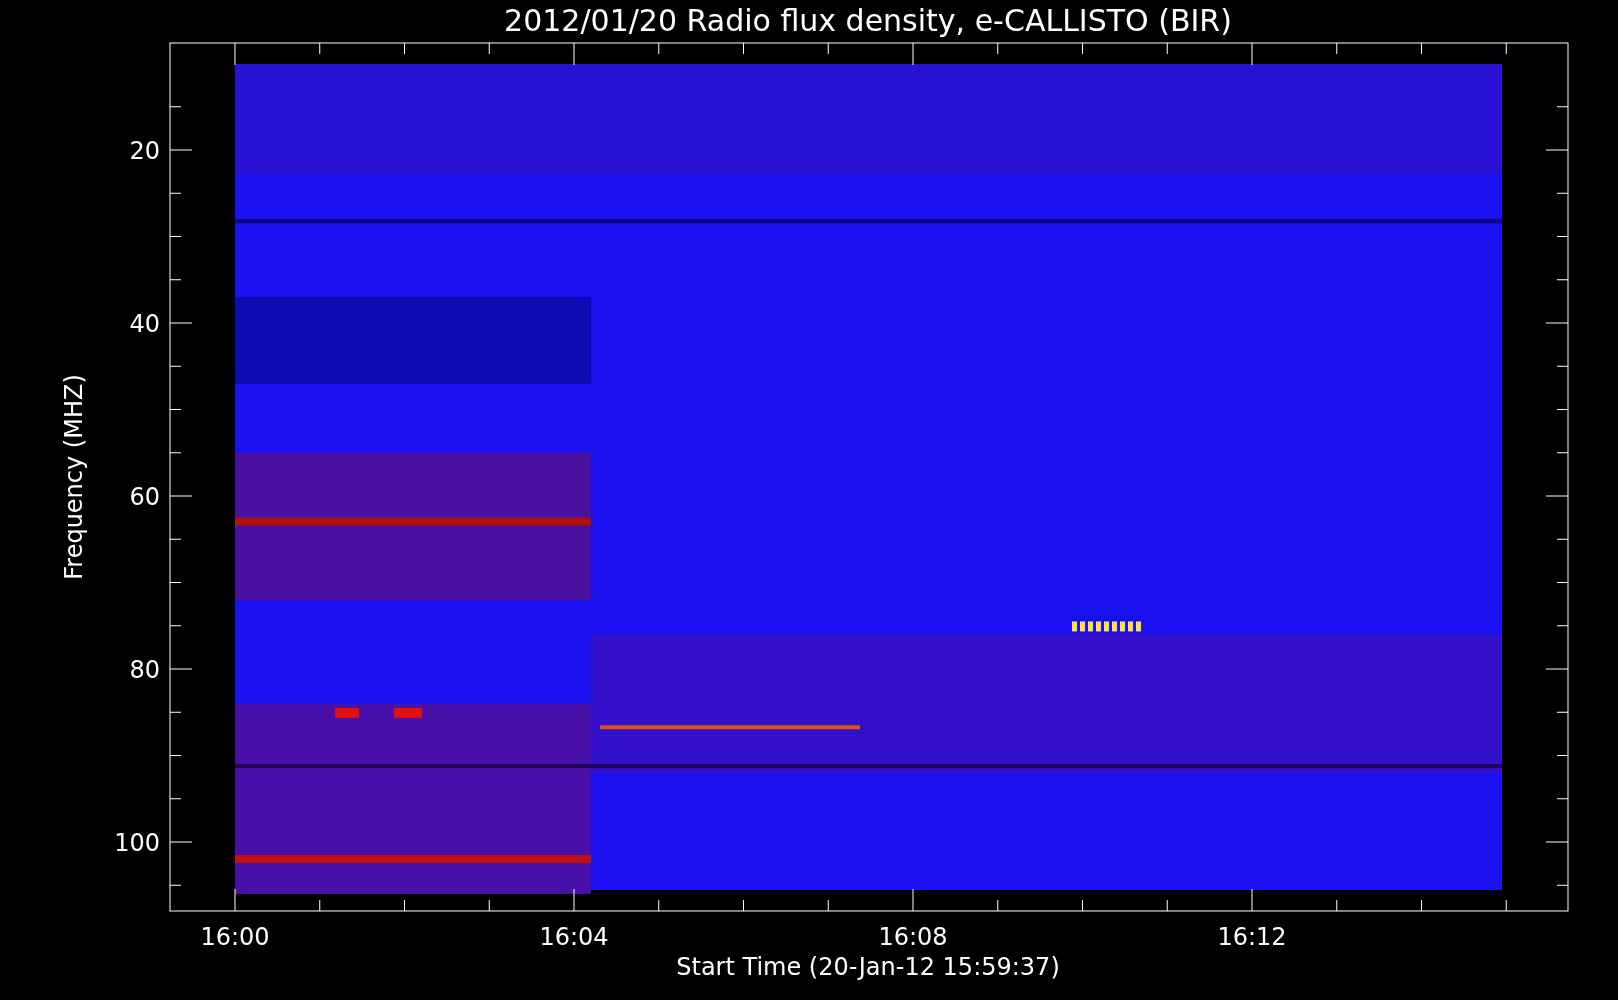  I want to click on x-tick-label: 16:00, so click(235, 937).